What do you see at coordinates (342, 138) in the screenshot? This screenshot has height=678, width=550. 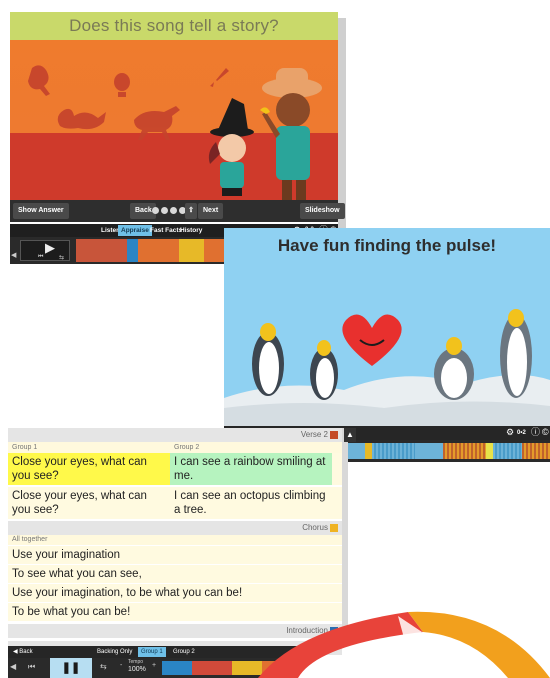 I see `panel-shadow` at bounding box center [342, 138].